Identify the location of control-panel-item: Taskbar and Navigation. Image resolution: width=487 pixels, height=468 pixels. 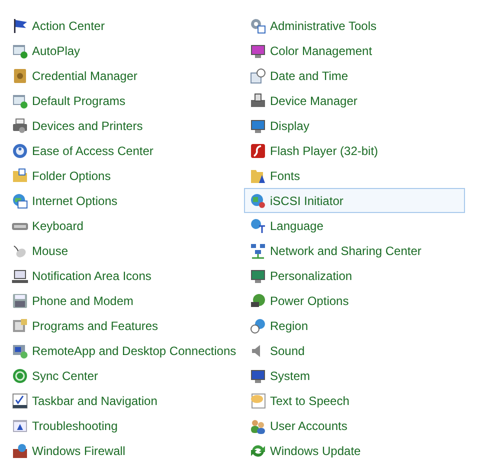
(85, 400).